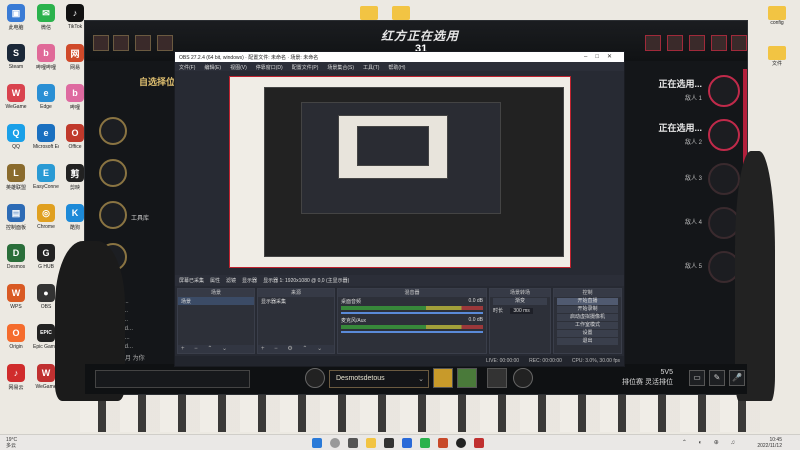 The width and height of the screenshot is (800, 450). Describe the element at coordinates (296, 321) in the screenshot. I see `sources-dock: 来源 显示器采集 + − ⚙ ⌃ ⌄` at that location.